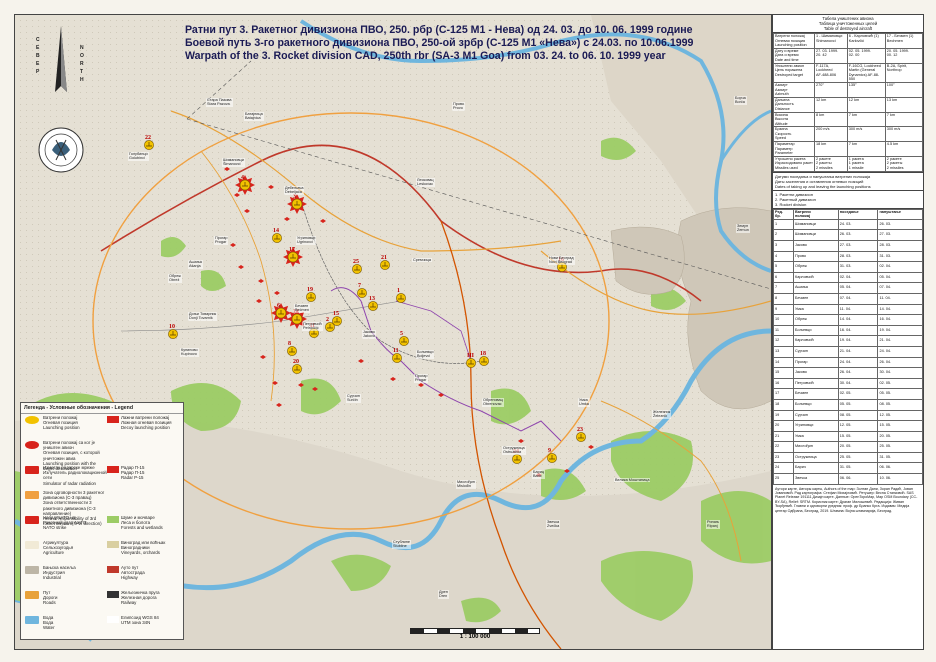 The height and width of the screenshot is (662, 936). Describe the element at coordinates (903, 72) in the screenshot. I see `table-cell: B-2A, Spirit, Northrop` at that location.